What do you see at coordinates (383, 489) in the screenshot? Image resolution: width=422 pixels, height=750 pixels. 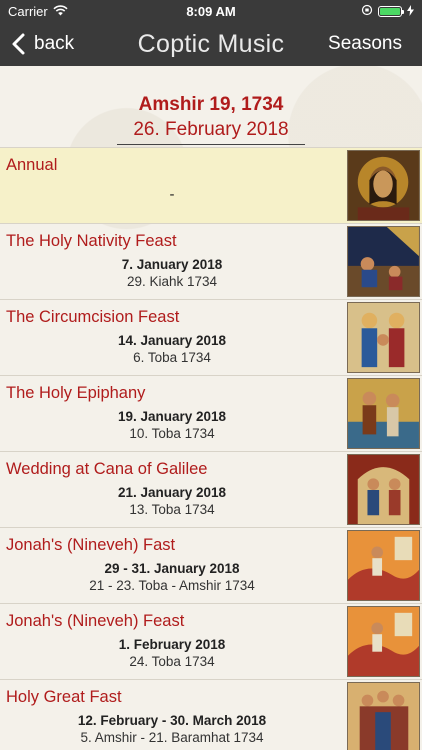 I see `cana-wedding-icon` at bounding box center [383, 489].